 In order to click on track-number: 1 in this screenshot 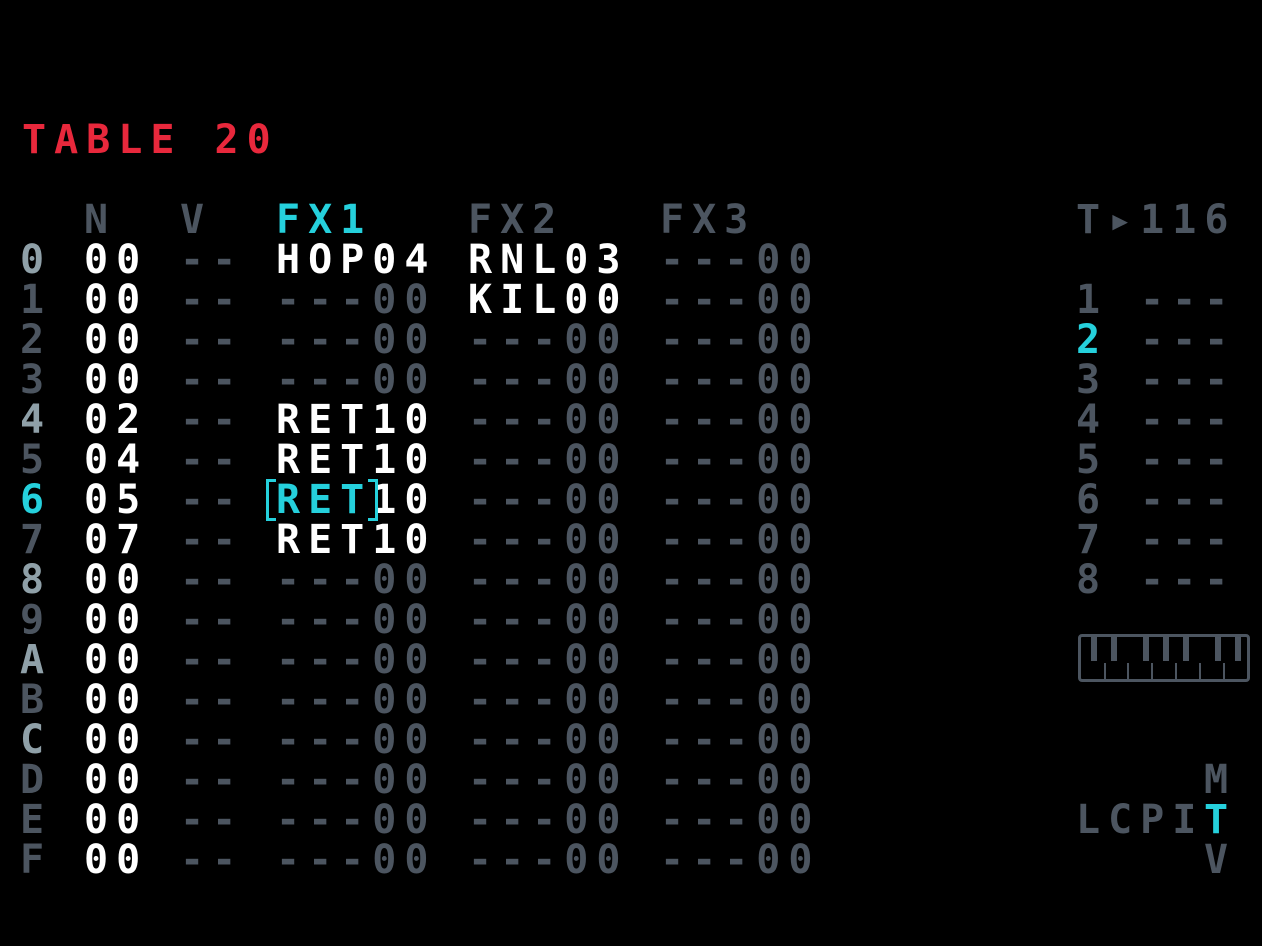, I will do `click(1092, 300)`.